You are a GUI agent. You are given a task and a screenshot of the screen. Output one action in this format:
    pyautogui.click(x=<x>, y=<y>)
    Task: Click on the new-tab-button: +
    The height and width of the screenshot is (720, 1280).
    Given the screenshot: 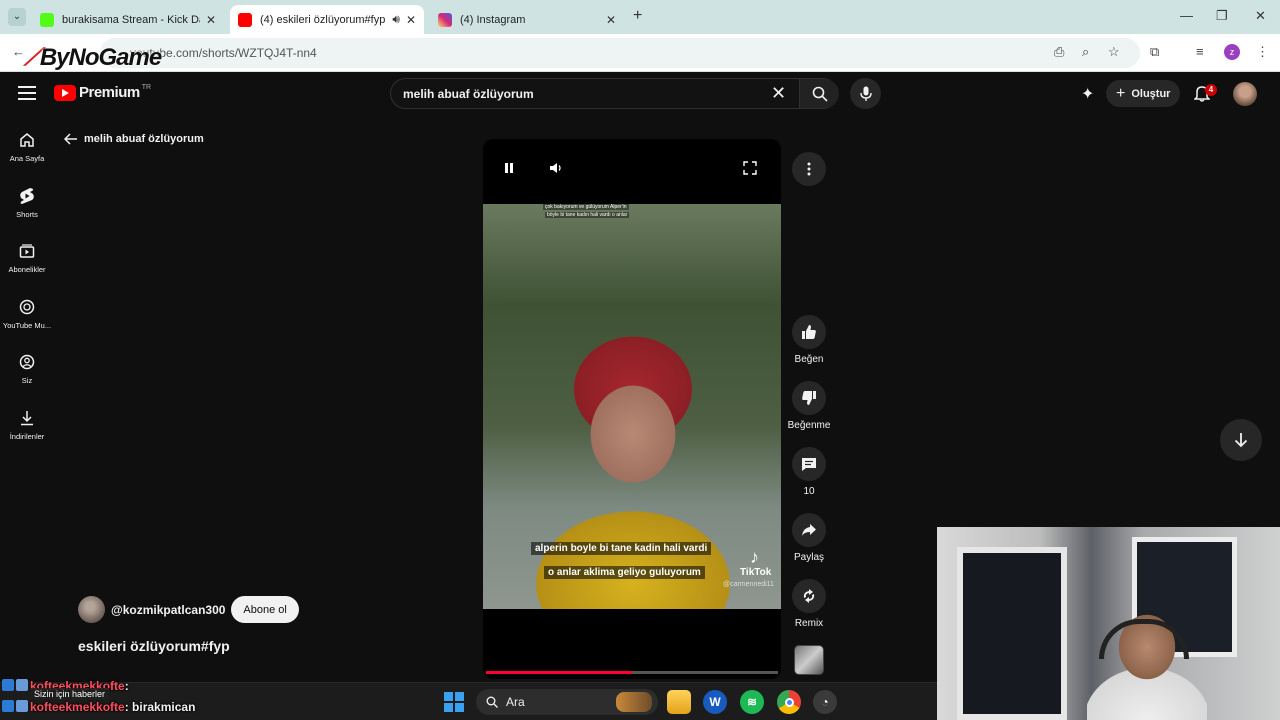 What is the action you would take?
    pyautogui.click(x=637, y=16)
    